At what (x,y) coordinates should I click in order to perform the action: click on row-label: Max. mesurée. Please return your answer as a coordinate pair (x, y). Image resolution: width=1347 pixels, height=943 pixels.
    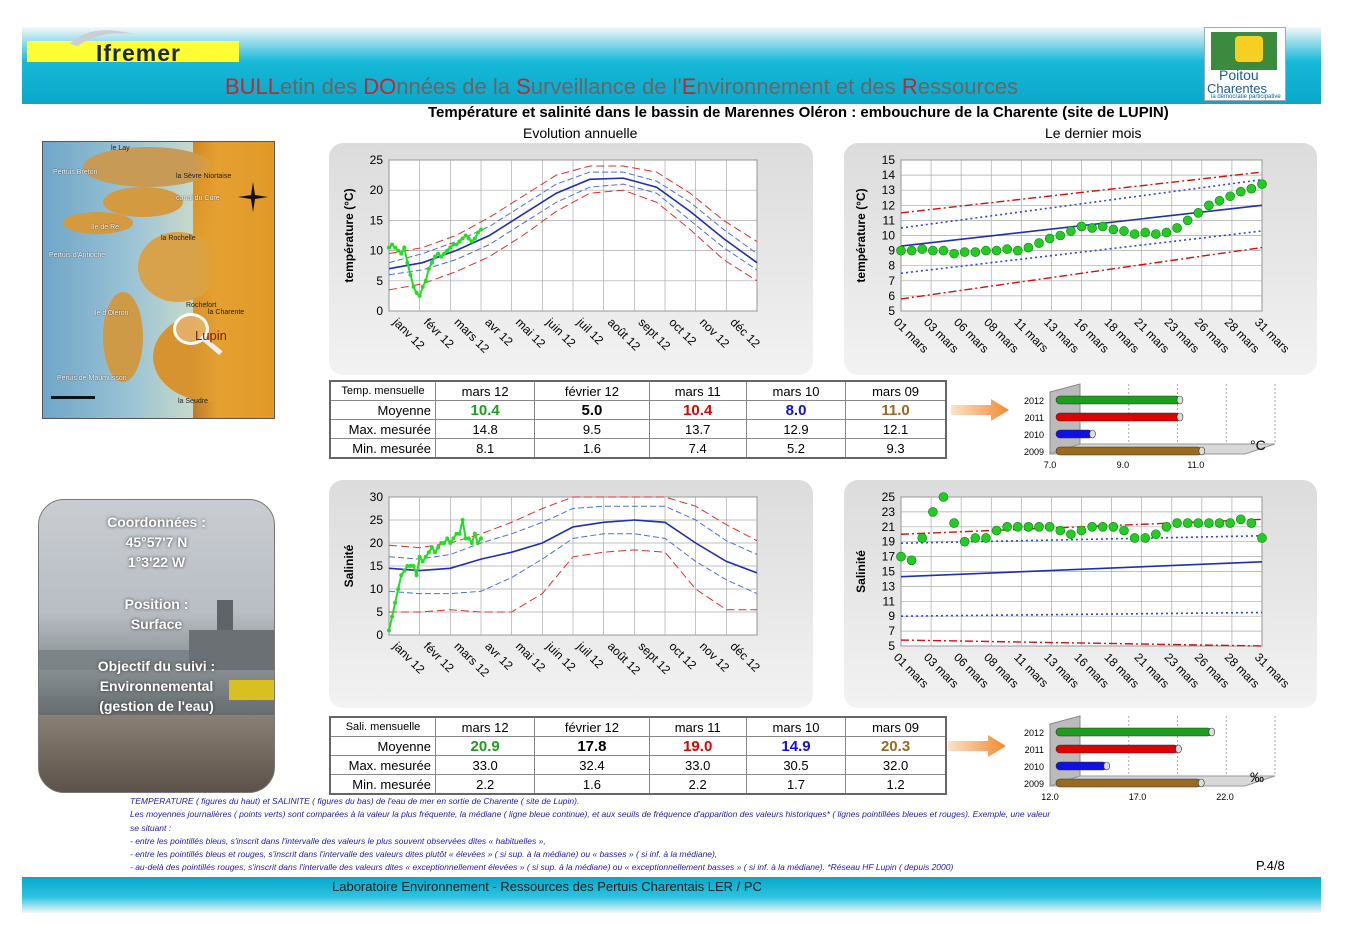
    Looking at the image, I should click on (382, 429).